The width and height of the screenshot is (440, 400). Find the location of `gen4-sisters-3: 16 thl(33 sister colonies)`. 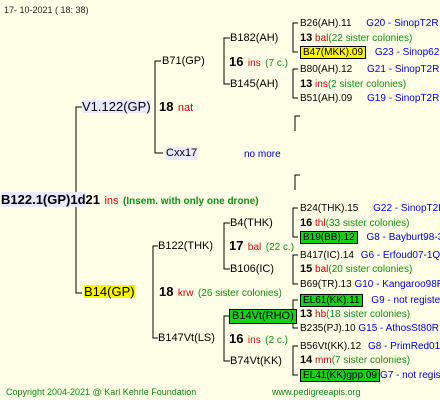

gen4-sisters-3: 16 thl(33 sister colonies) is located at coordinates (355, 223).